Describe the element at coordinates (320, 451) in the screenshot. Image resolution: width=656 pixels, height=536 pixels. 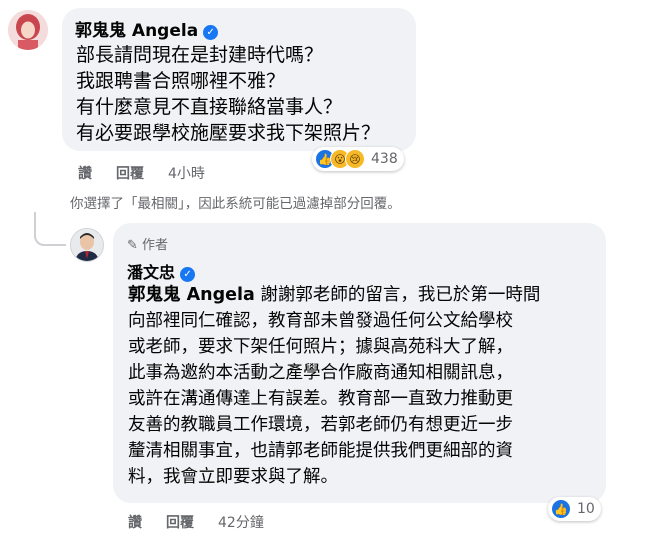
I see `reply-text-line: 釐清相關事宜，也請郭老師能提供我們更細部的資` at that location.